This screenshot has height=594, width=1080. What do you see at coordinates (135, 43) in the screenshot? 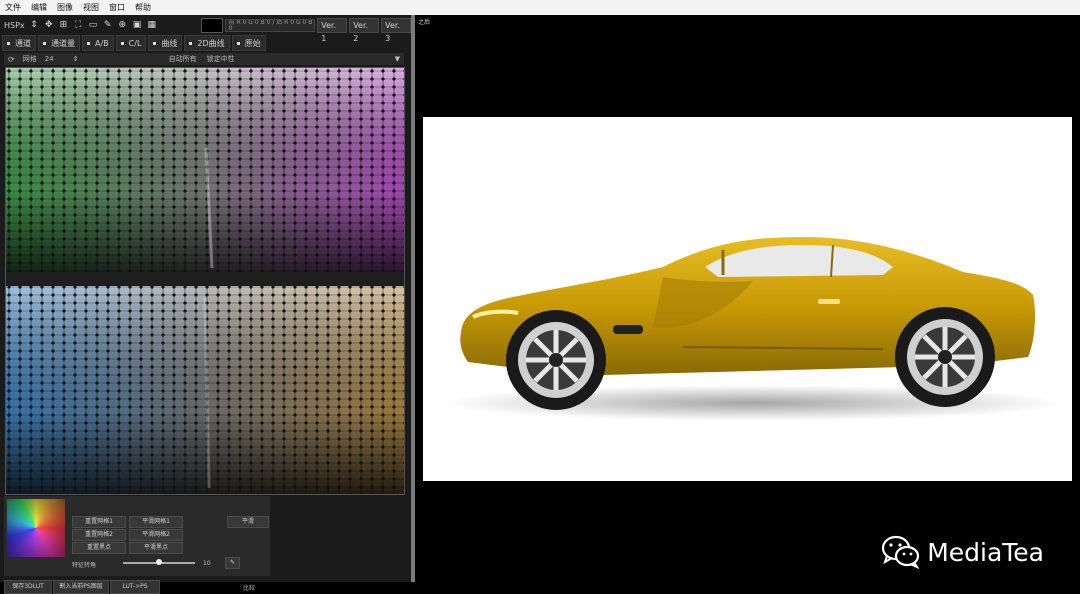
I see `tab-label: C/L` at bounding box center [135, 43].